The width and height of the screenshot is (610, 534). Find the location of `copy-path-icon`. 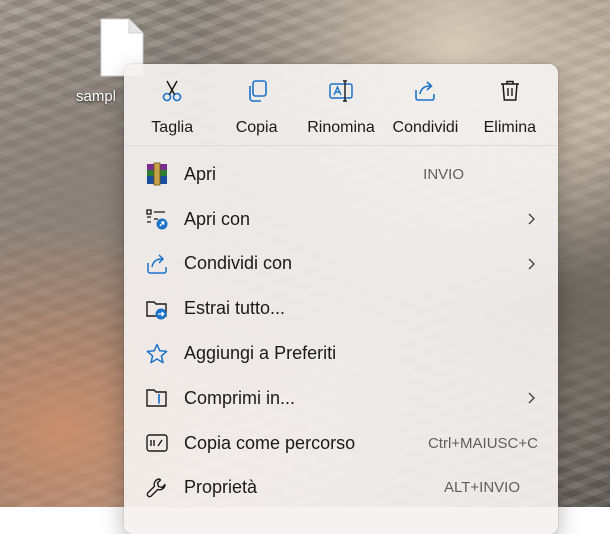

copy-path-icon is located at coordinates (157, 443).